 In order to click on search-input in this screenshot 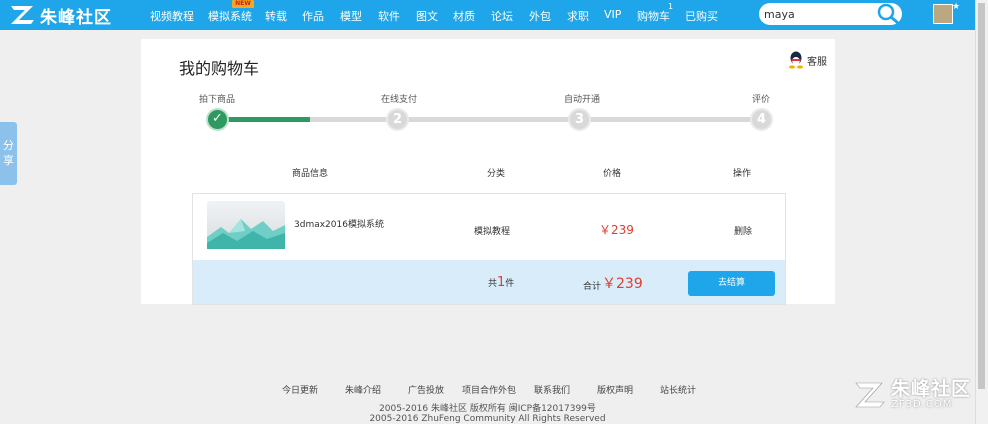, I will do `click(819, 14)`.